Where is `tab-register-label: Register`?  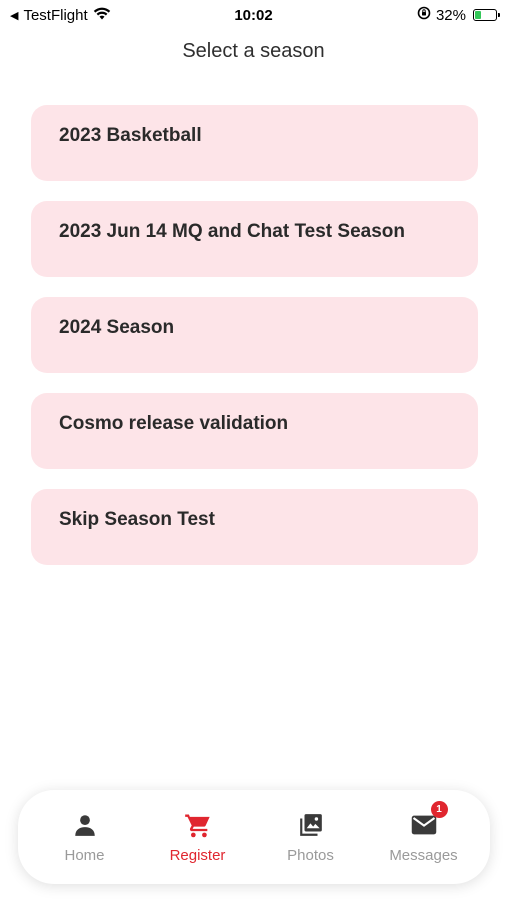
tab-register-label: Register is located at coordinates (197, 855).